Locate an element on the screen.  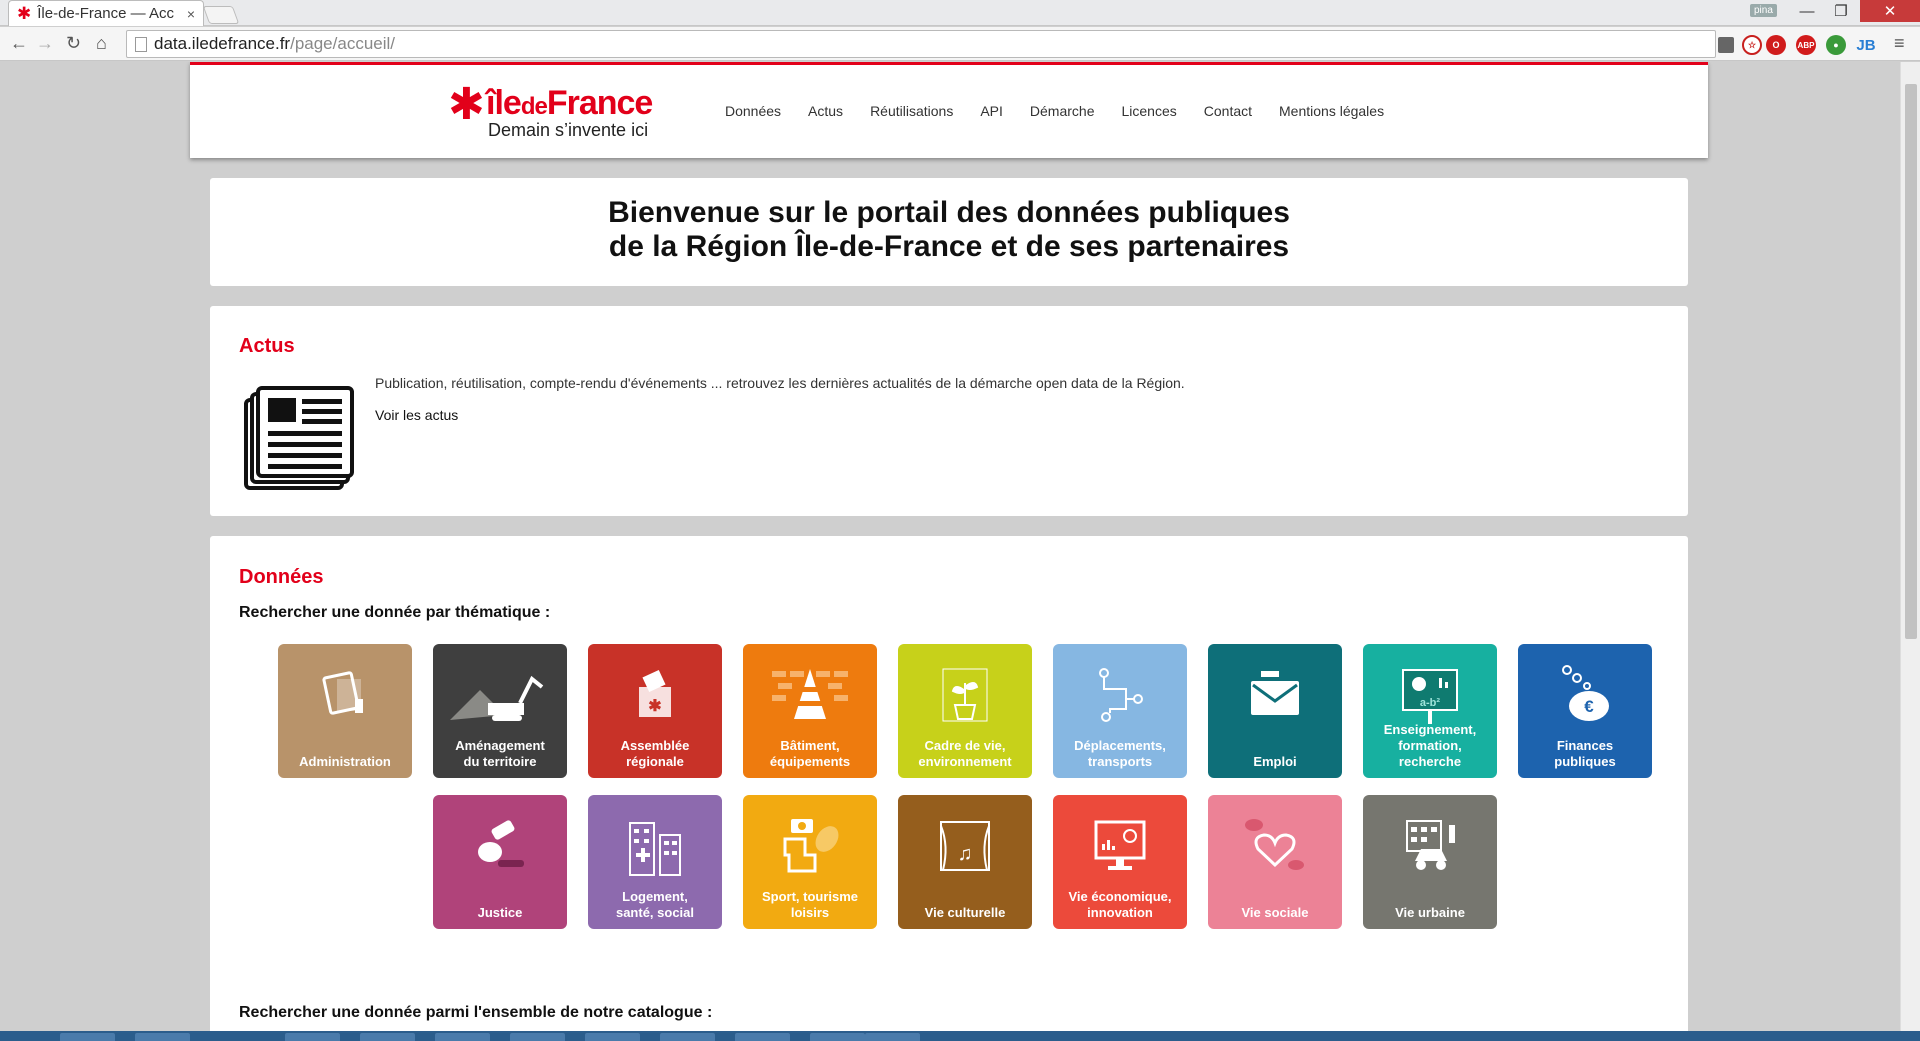
site-logo: ✱ îledeFrance Demain s’invente ici is located at coordinates (563, 112).